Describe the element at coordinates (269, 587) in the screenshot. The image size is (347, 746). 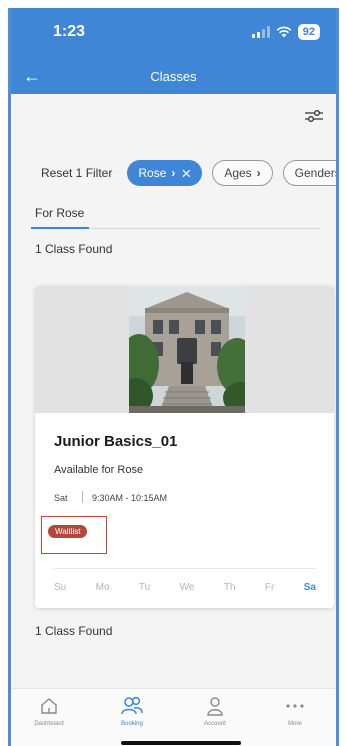
I see `weekday-fr: Fr` at that location.